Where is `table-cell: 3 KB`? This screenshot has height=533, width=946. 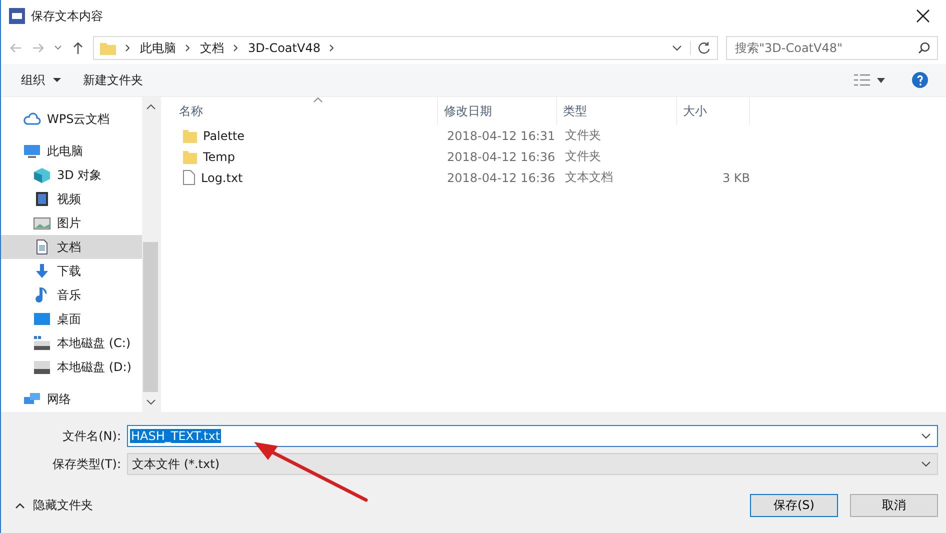 table-cell: 3 KB is located at coordinates (736, 177).